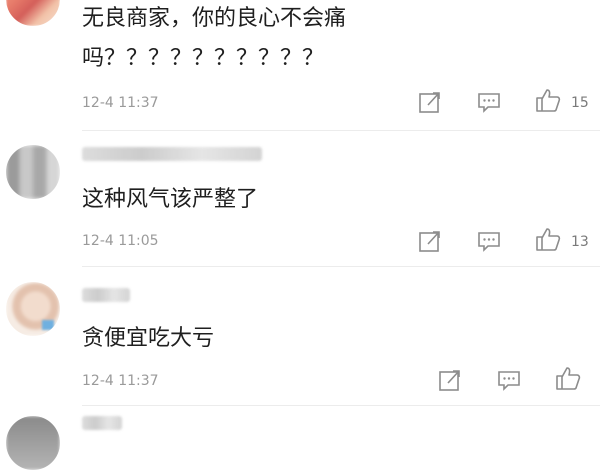  What do you see at coordinates (120, 241) in the screenshot?
I see `comment-timestamp: 12-4 11:05` at bounding box center [120, 241].